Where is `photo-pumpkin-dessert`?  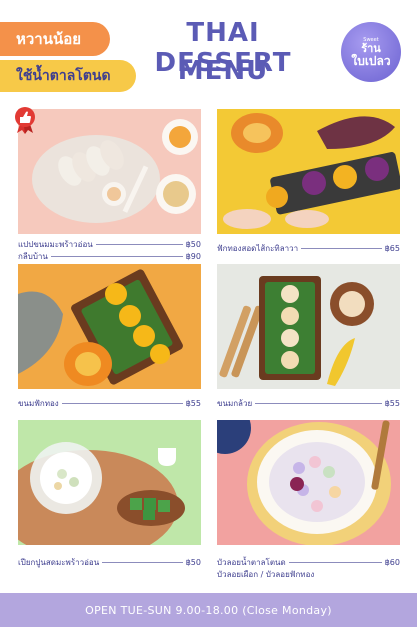
photo-pumpkin-dessert is located at coordinates (109, 326).